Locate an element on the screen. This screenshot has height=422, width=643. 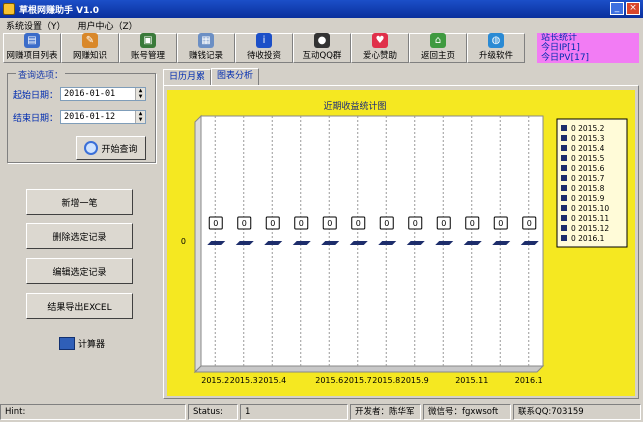
toolbar-button-6: ♥ 爱心赞助 is located at coordinates (380, 48).